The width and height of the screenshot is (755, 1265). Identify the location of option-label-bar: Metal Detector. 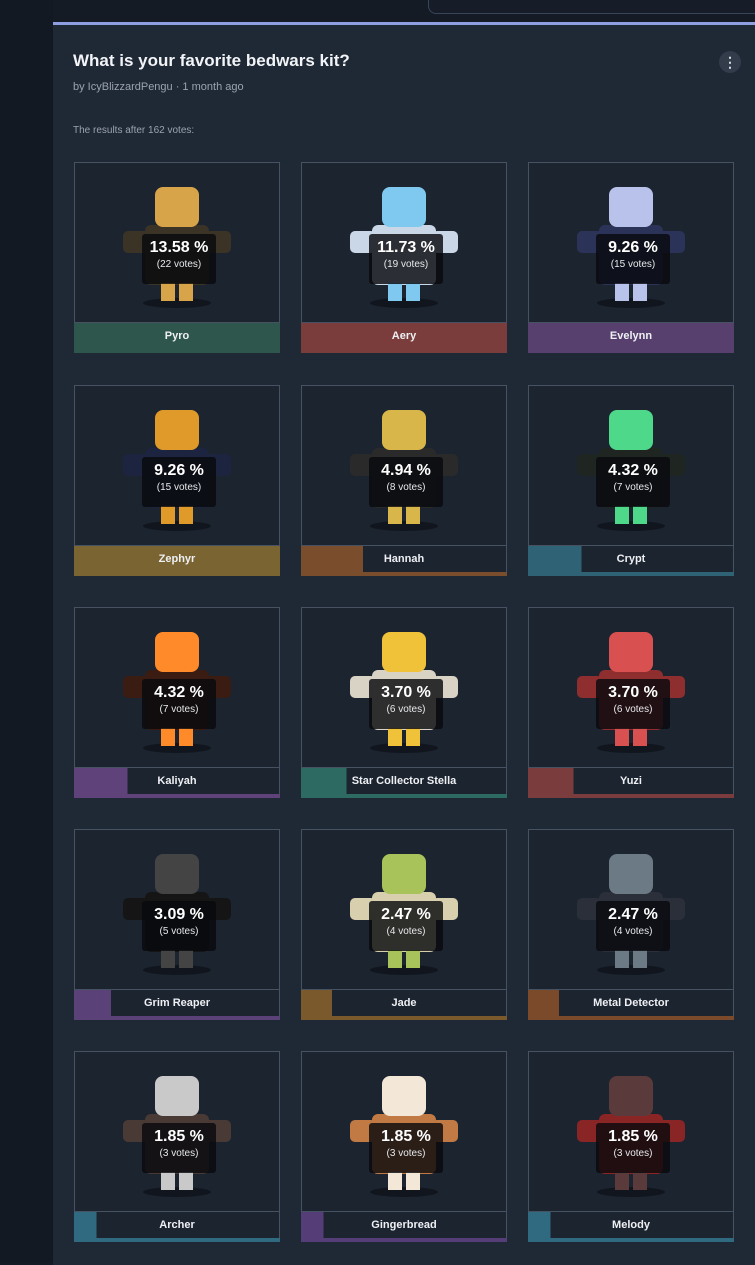
(631, 1004).